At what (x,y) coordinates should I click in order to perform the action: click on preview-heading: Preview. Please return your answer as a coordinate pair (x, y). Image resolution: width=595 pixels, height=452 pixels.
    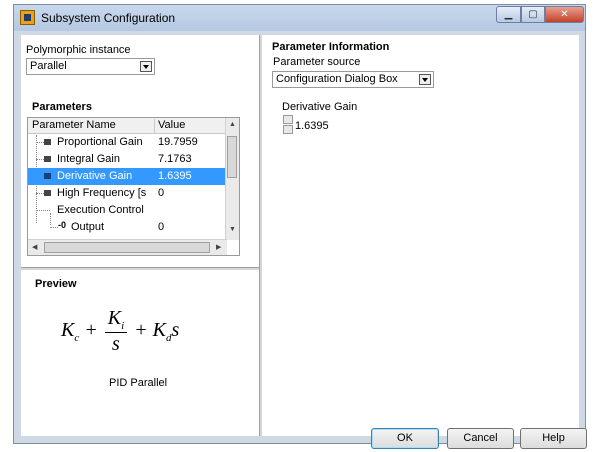
    Looking at the image, I should click on (56, 284).